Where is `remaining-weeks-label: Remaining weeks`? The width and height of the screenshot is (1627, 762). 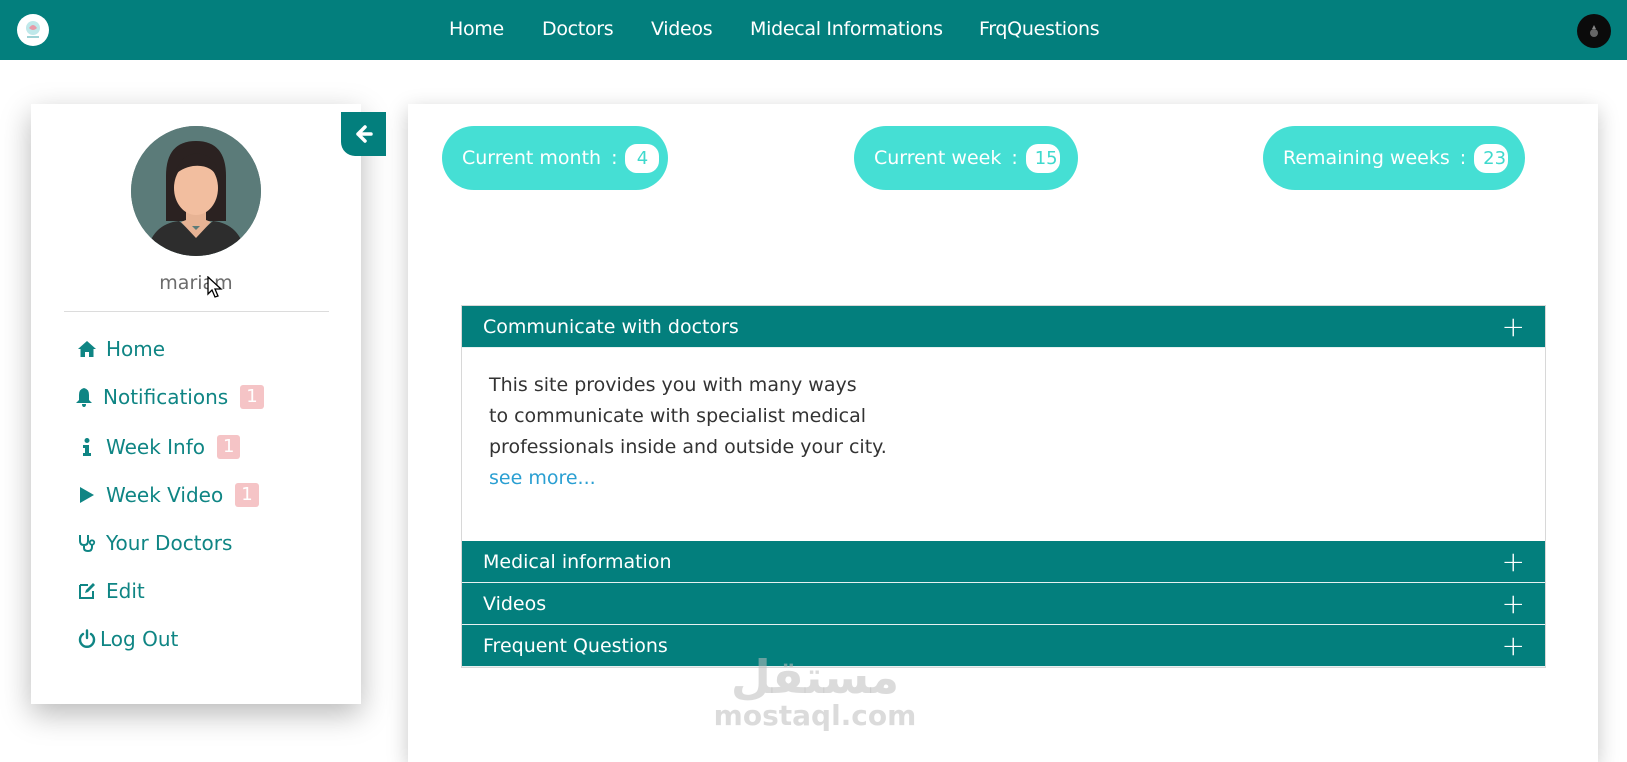
remaining-weeks-label: Remaining weeks is located at coordinates (1366, 158).